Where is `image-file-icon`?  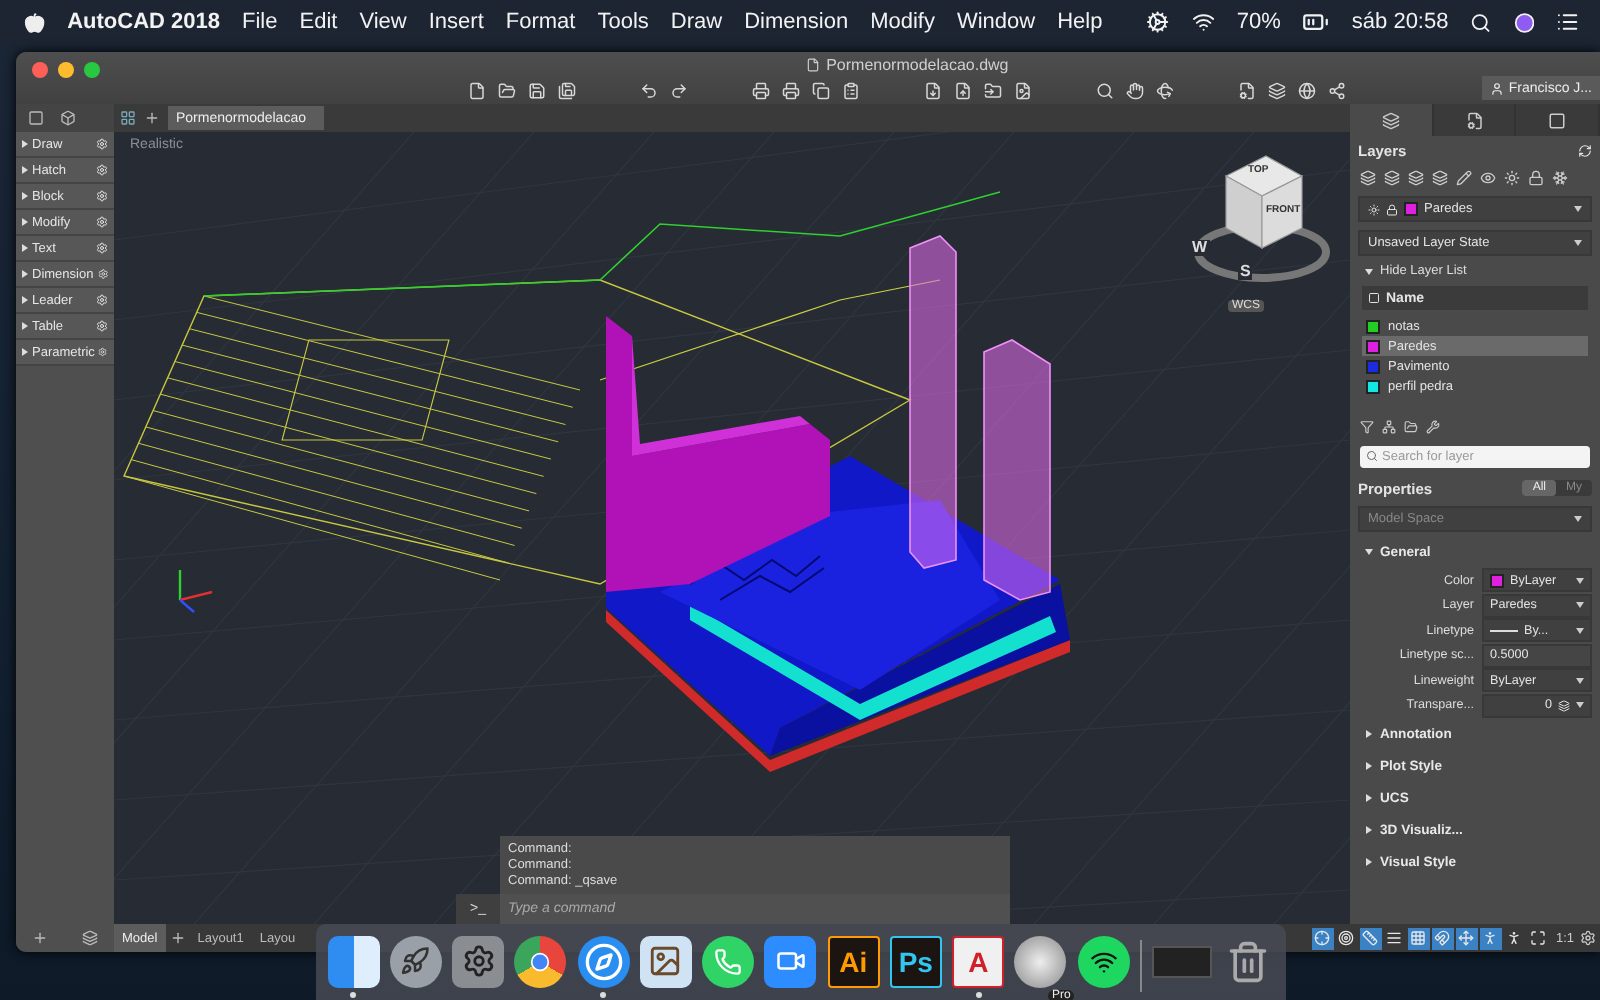 image-file-icon is located at coordinates (1023, 91).